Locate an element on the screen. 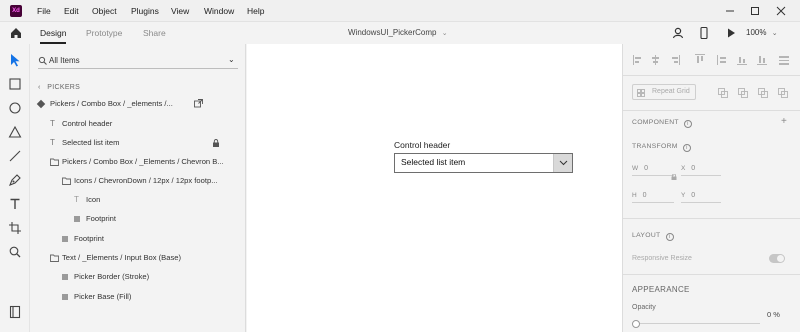 This screenshot has height=332, width=800. menu-plugins: Plugins is located at coordinates (145, 11).